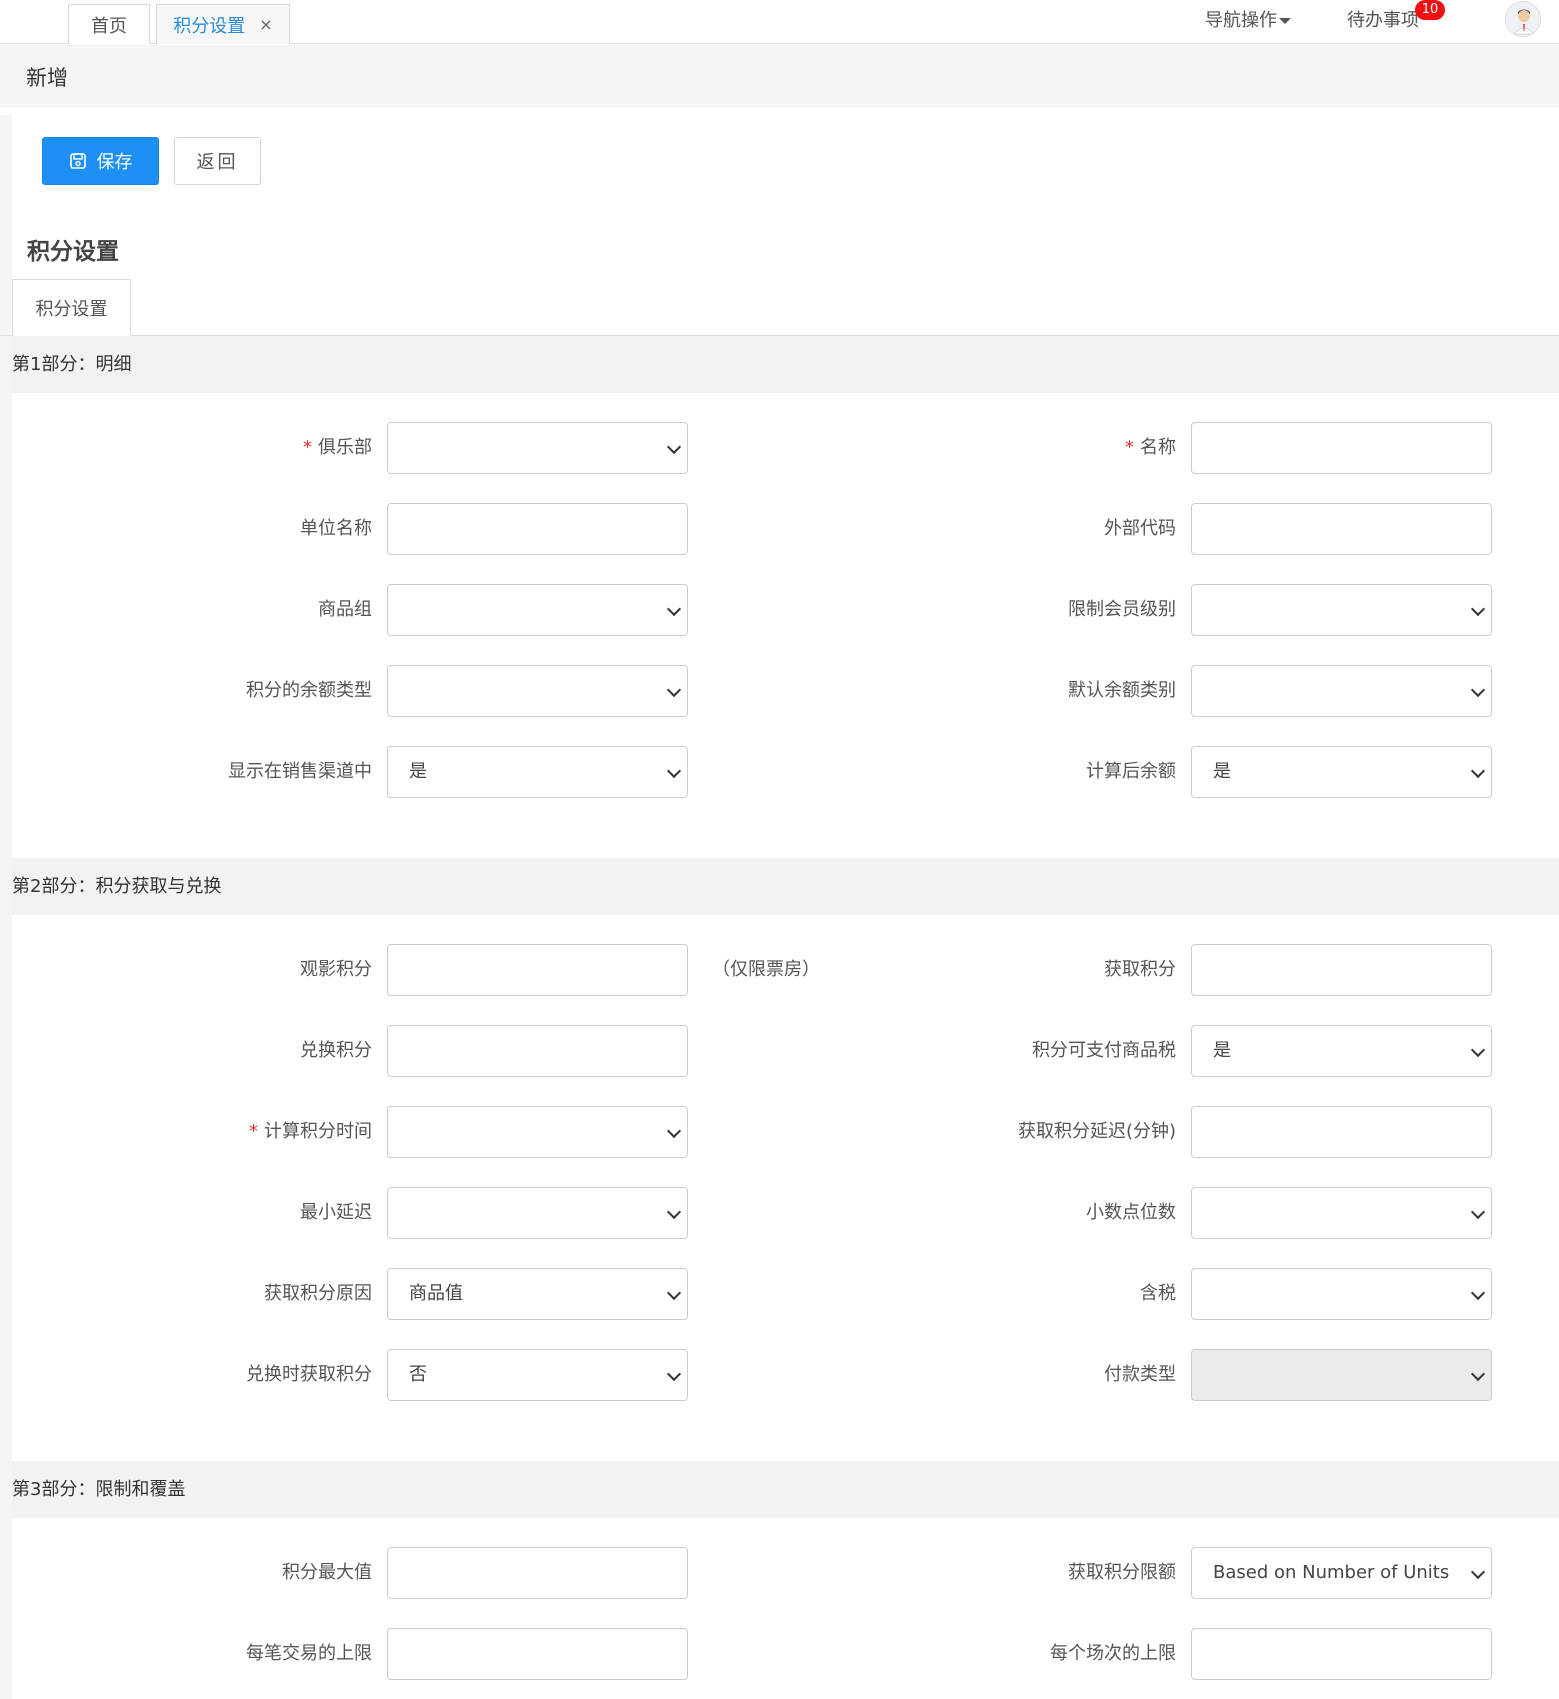 Image resolution: width=1559 pixels, height=1699 pixels. What do you see at coordinates (1341, 1375) in the screenshot?
I see `payment-type-select` at bounding box center [1341, 1375].